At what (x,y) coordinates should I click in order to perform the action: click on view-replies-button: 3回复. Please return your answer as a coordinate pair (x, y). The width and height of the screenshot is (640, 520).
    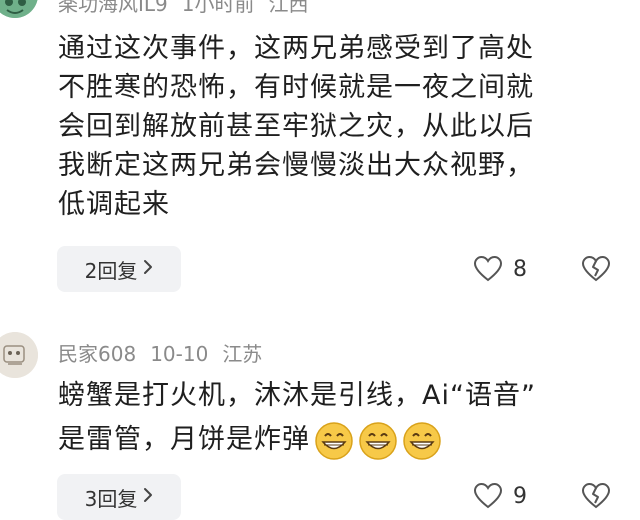
    Looking at the image, I should click on (119, 497).